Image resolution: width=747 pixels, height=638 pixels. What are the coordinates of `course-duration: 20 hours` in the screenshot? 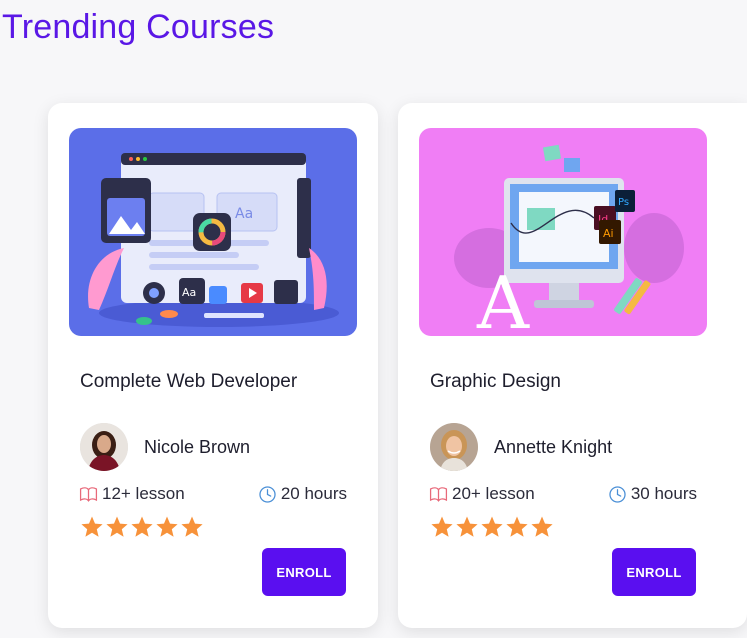 It's located at (302, 494).